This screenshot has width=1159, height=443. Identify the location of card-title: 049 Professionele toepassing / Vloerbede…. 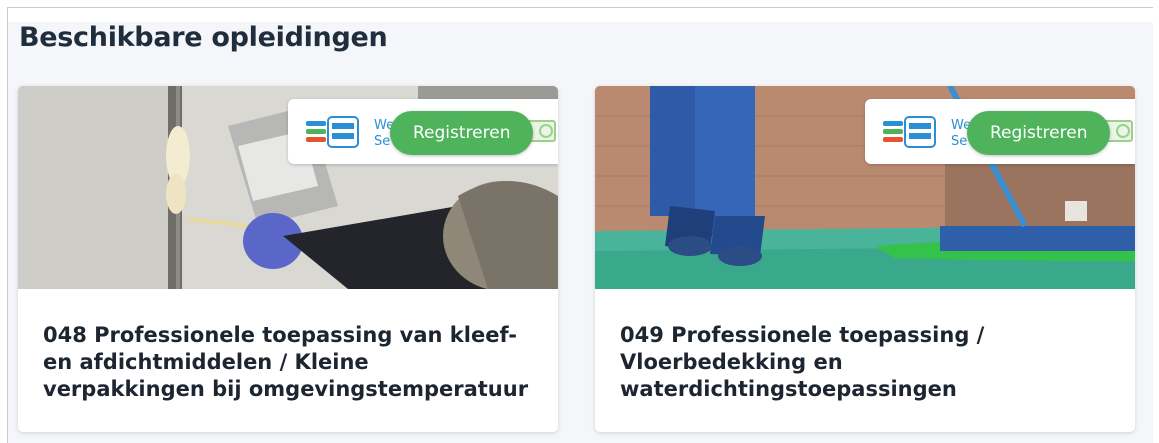
(870, 362).